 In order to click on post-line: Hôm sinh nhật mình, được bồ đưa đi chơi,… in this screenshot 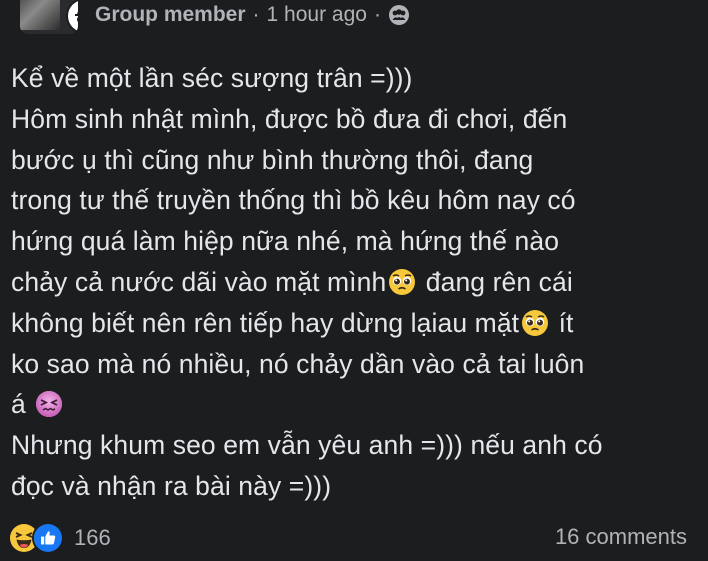, I will do `click(289, 118)`.